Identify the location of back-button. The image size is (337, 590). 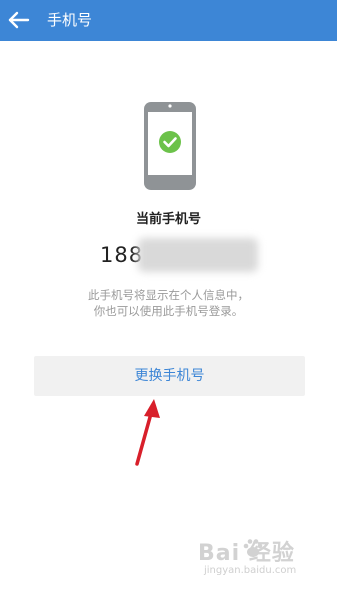
(19, 20).